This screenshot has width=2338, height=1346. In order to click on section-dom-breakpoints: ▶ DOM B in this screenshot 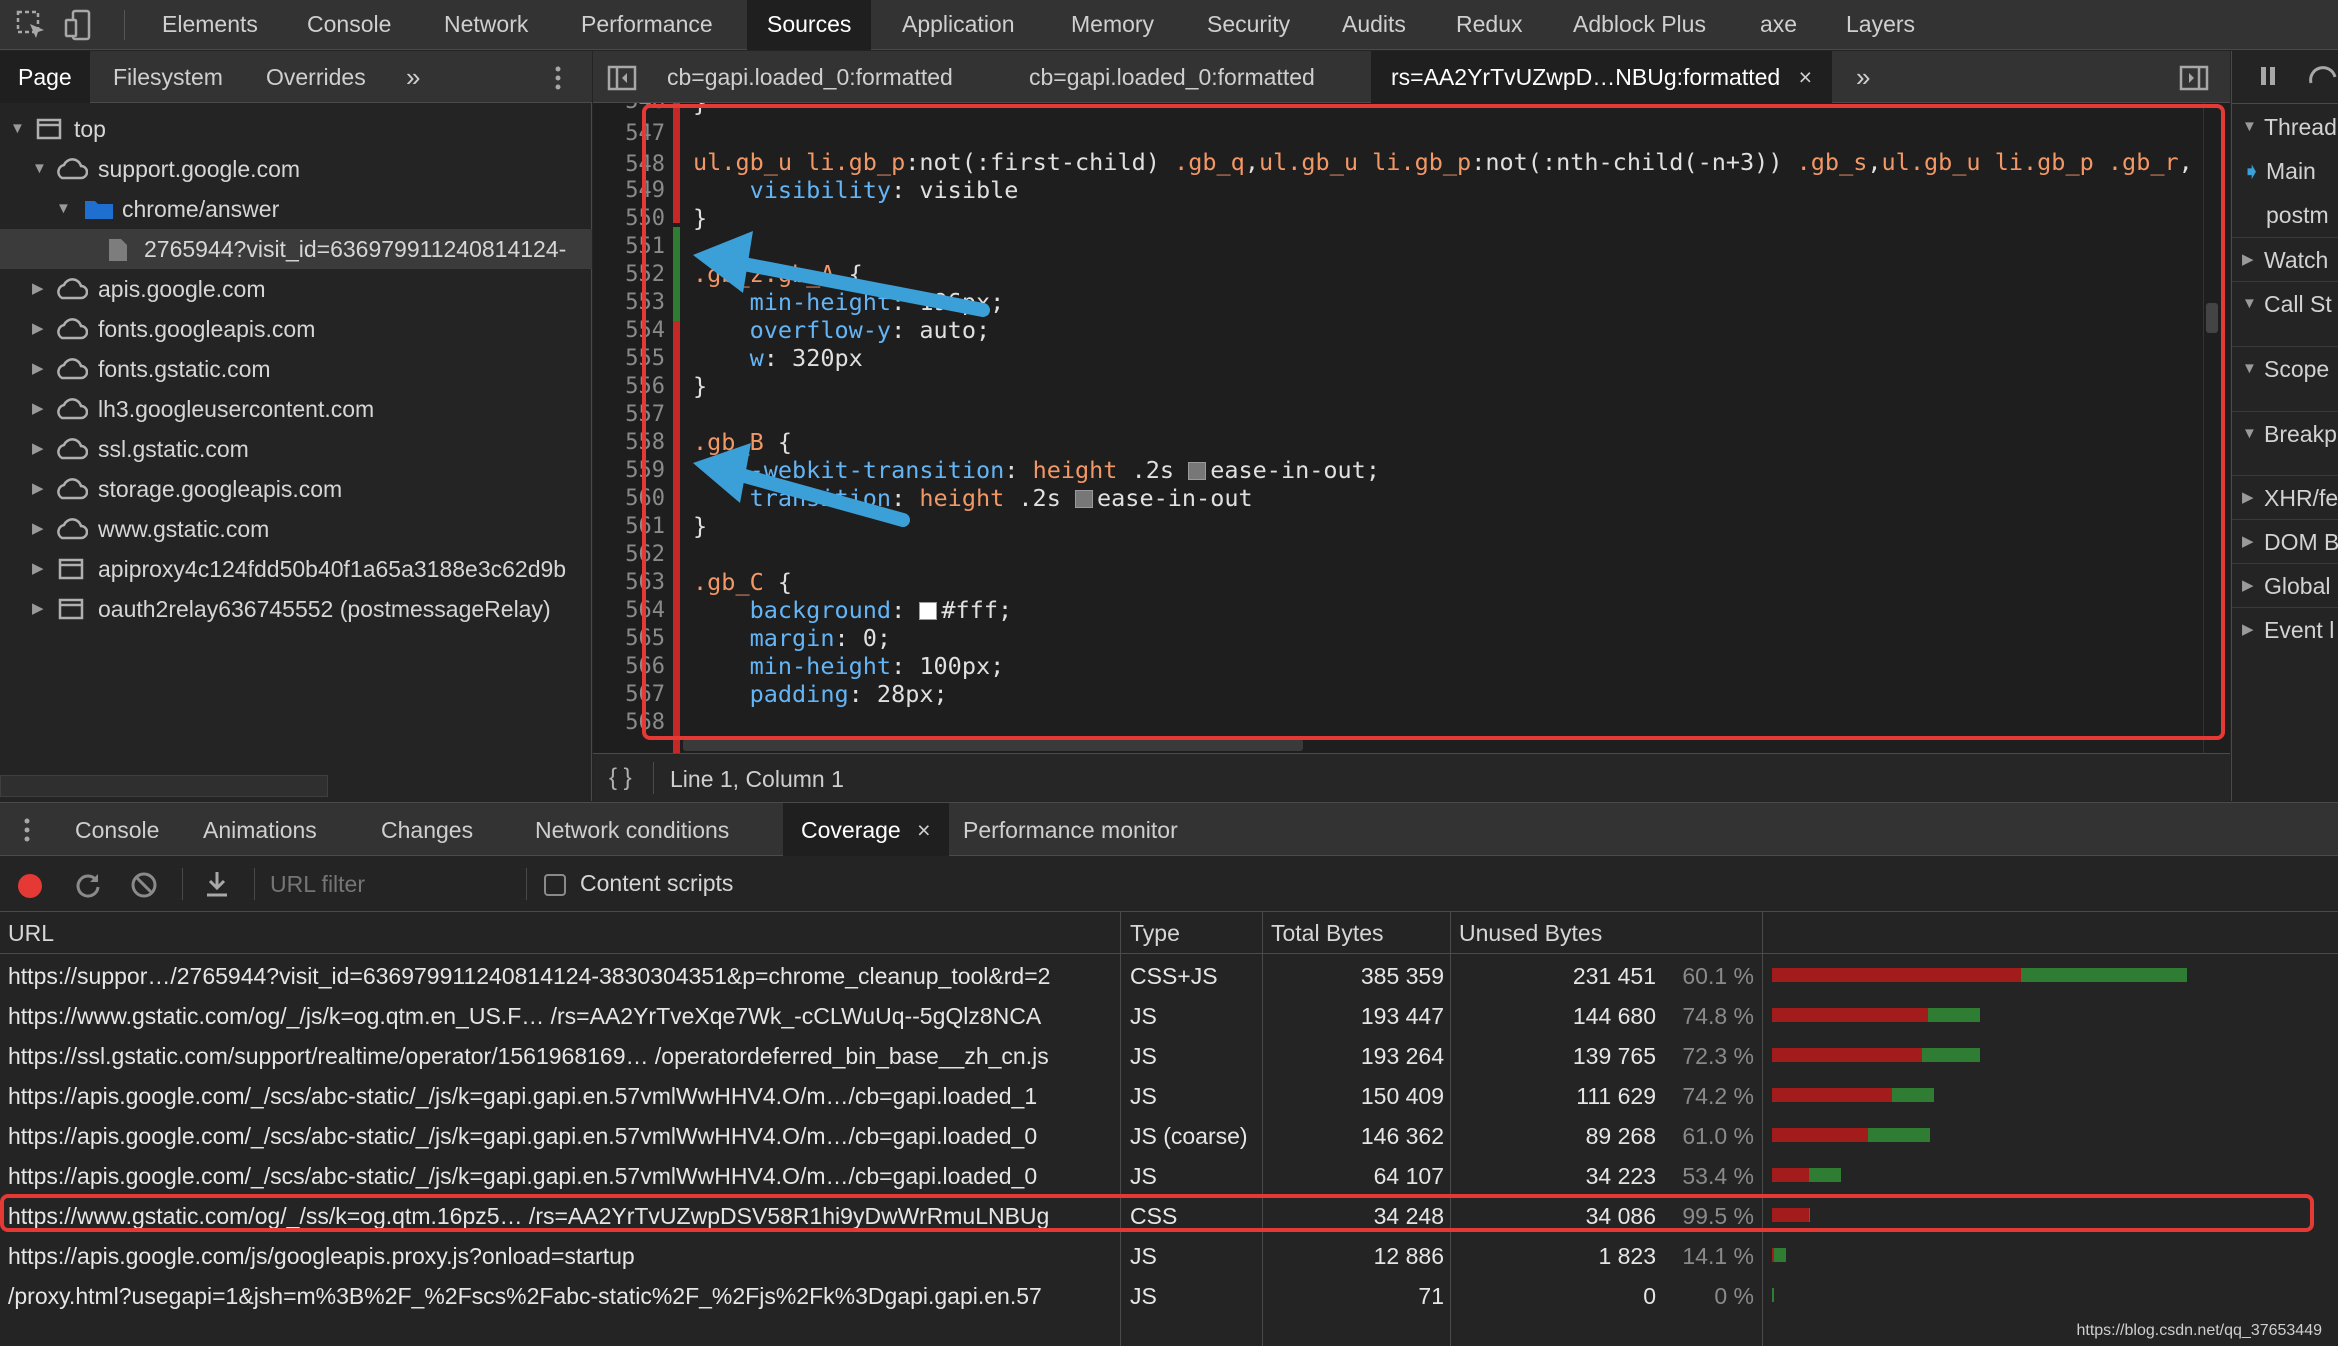, I will do `click(2285, 541)`.